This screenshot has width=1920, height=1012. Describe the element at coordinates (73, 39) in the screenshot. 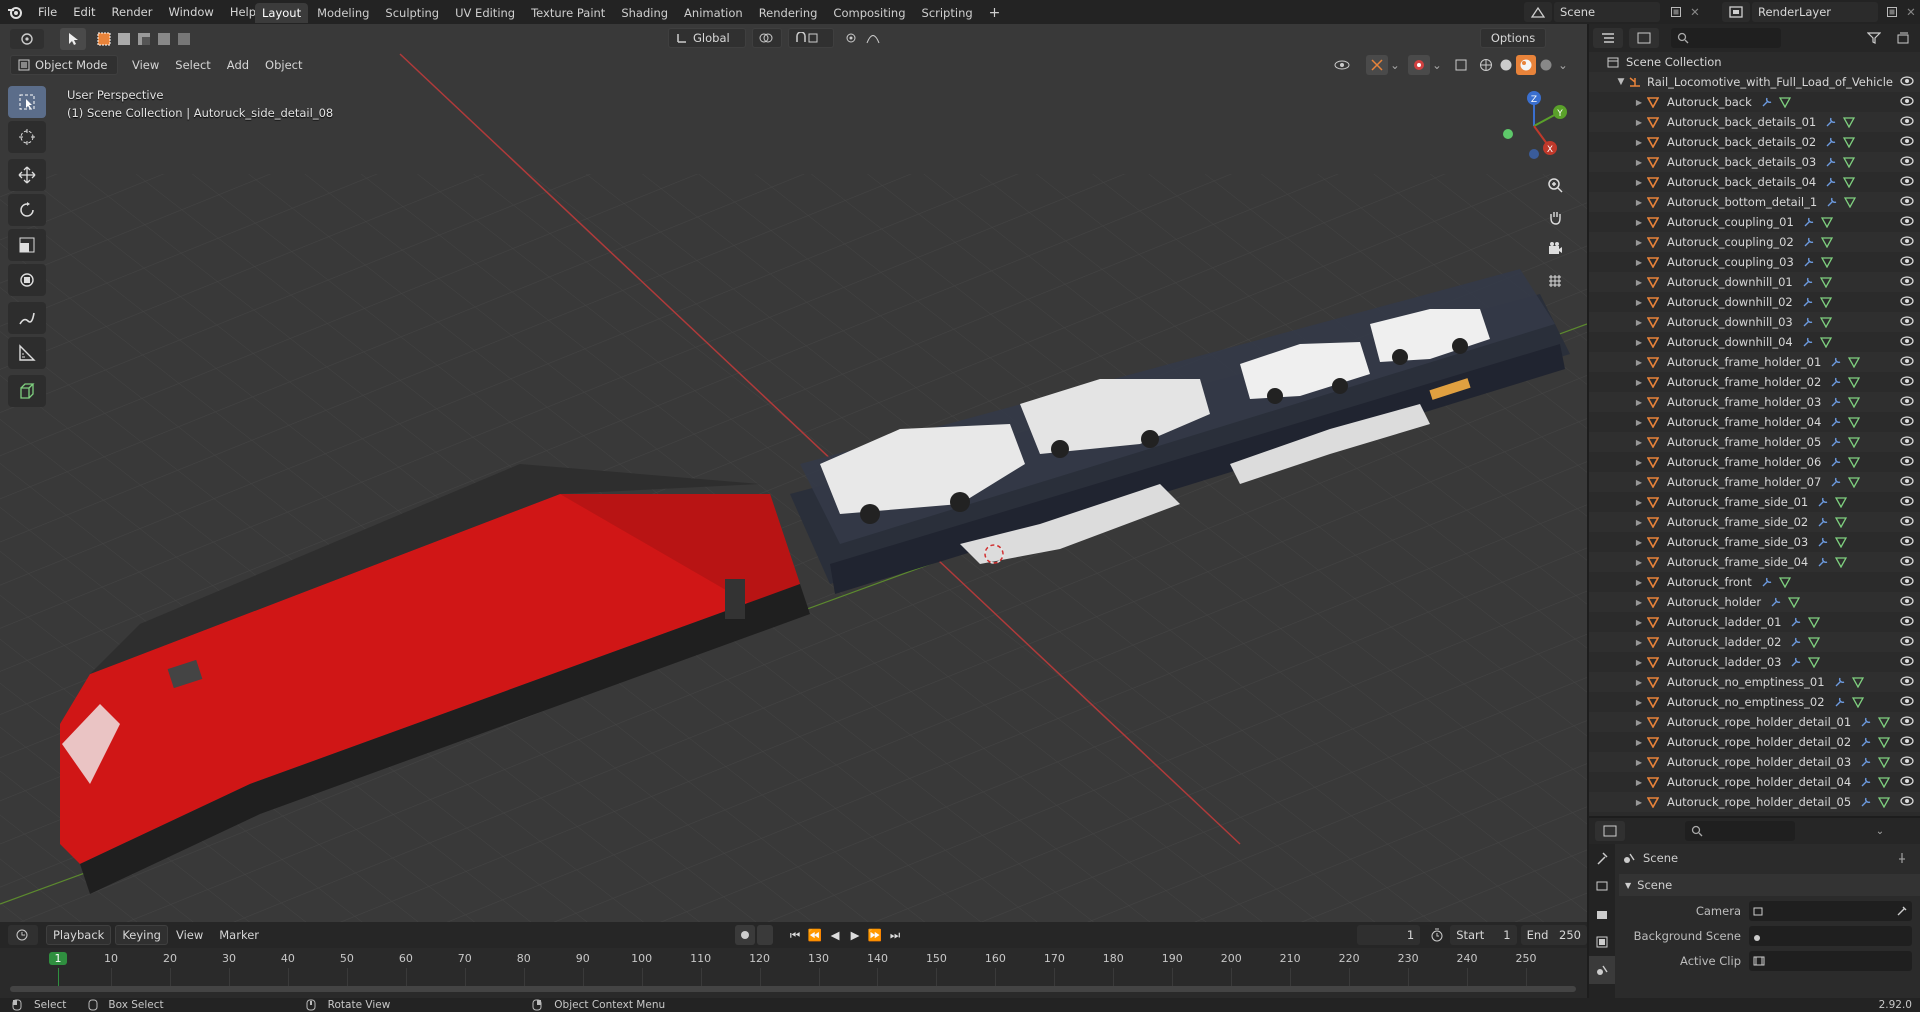

I see `select-tool-mode-icon` at that location.